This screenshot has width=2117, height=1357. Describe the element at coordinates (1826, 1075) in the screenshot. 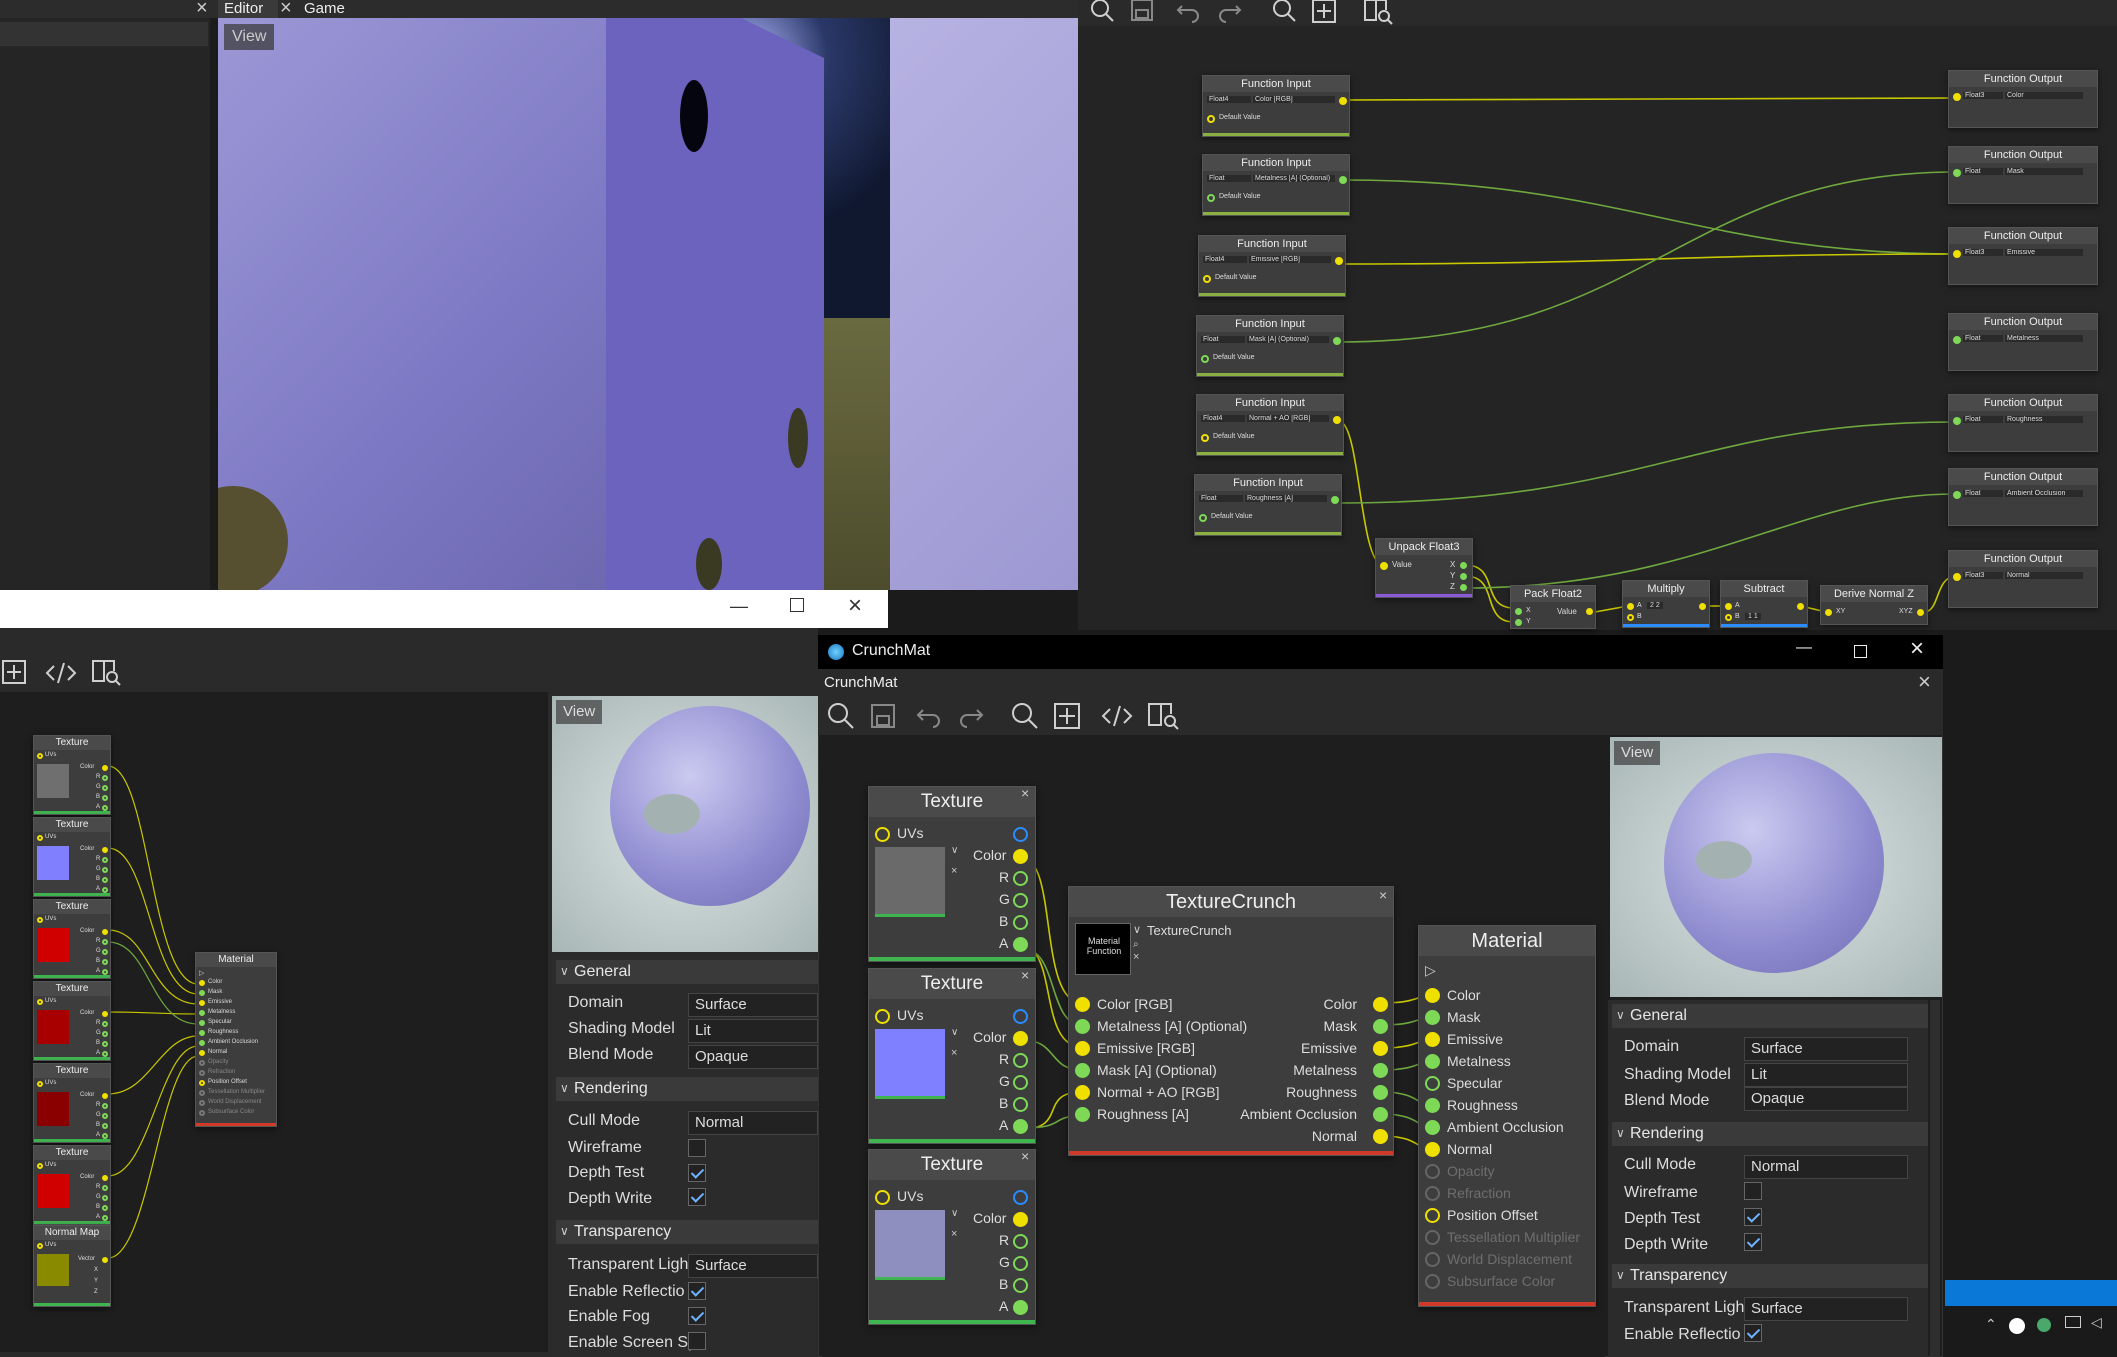

I see `shading-dropdown: Lit` at that location.